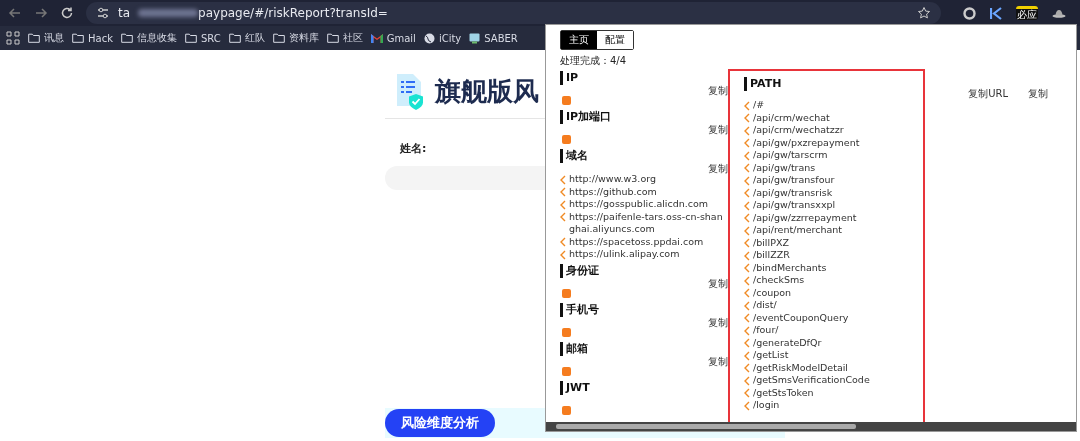  Describe the element at coordinates (924, 13) in the screenshot. I see `star-icon` at that location.